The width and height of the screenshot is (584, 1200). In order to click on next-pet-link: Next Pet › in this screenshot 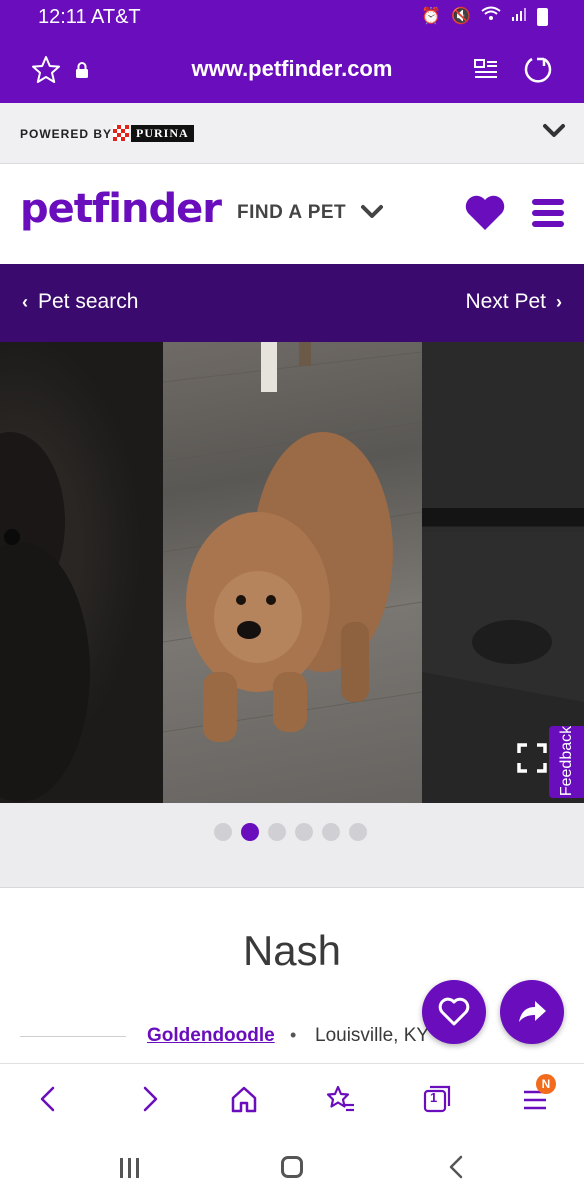, I will do `click(513, 302)`.